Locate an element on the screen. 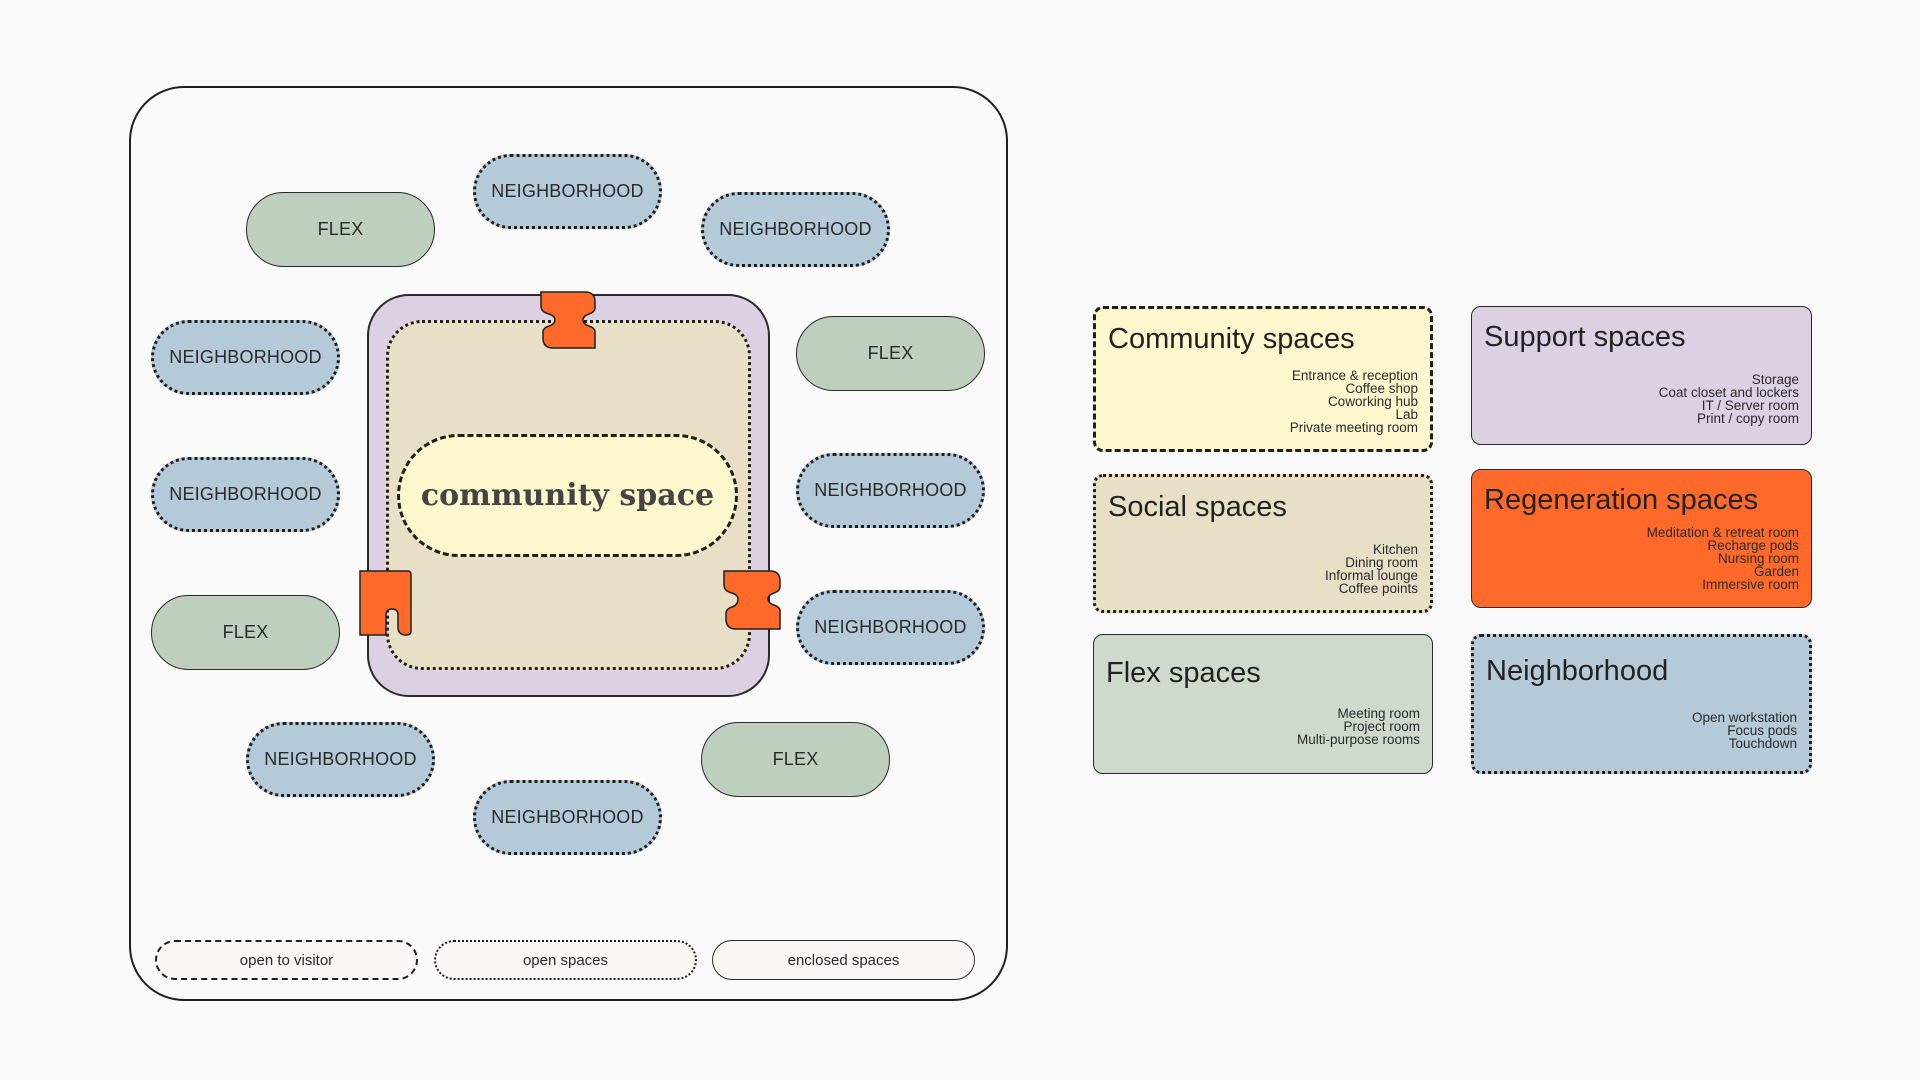 The width and height of the screenshot is (1920, 1080). regeneration-pod-right is located at coordinates (752, 600).